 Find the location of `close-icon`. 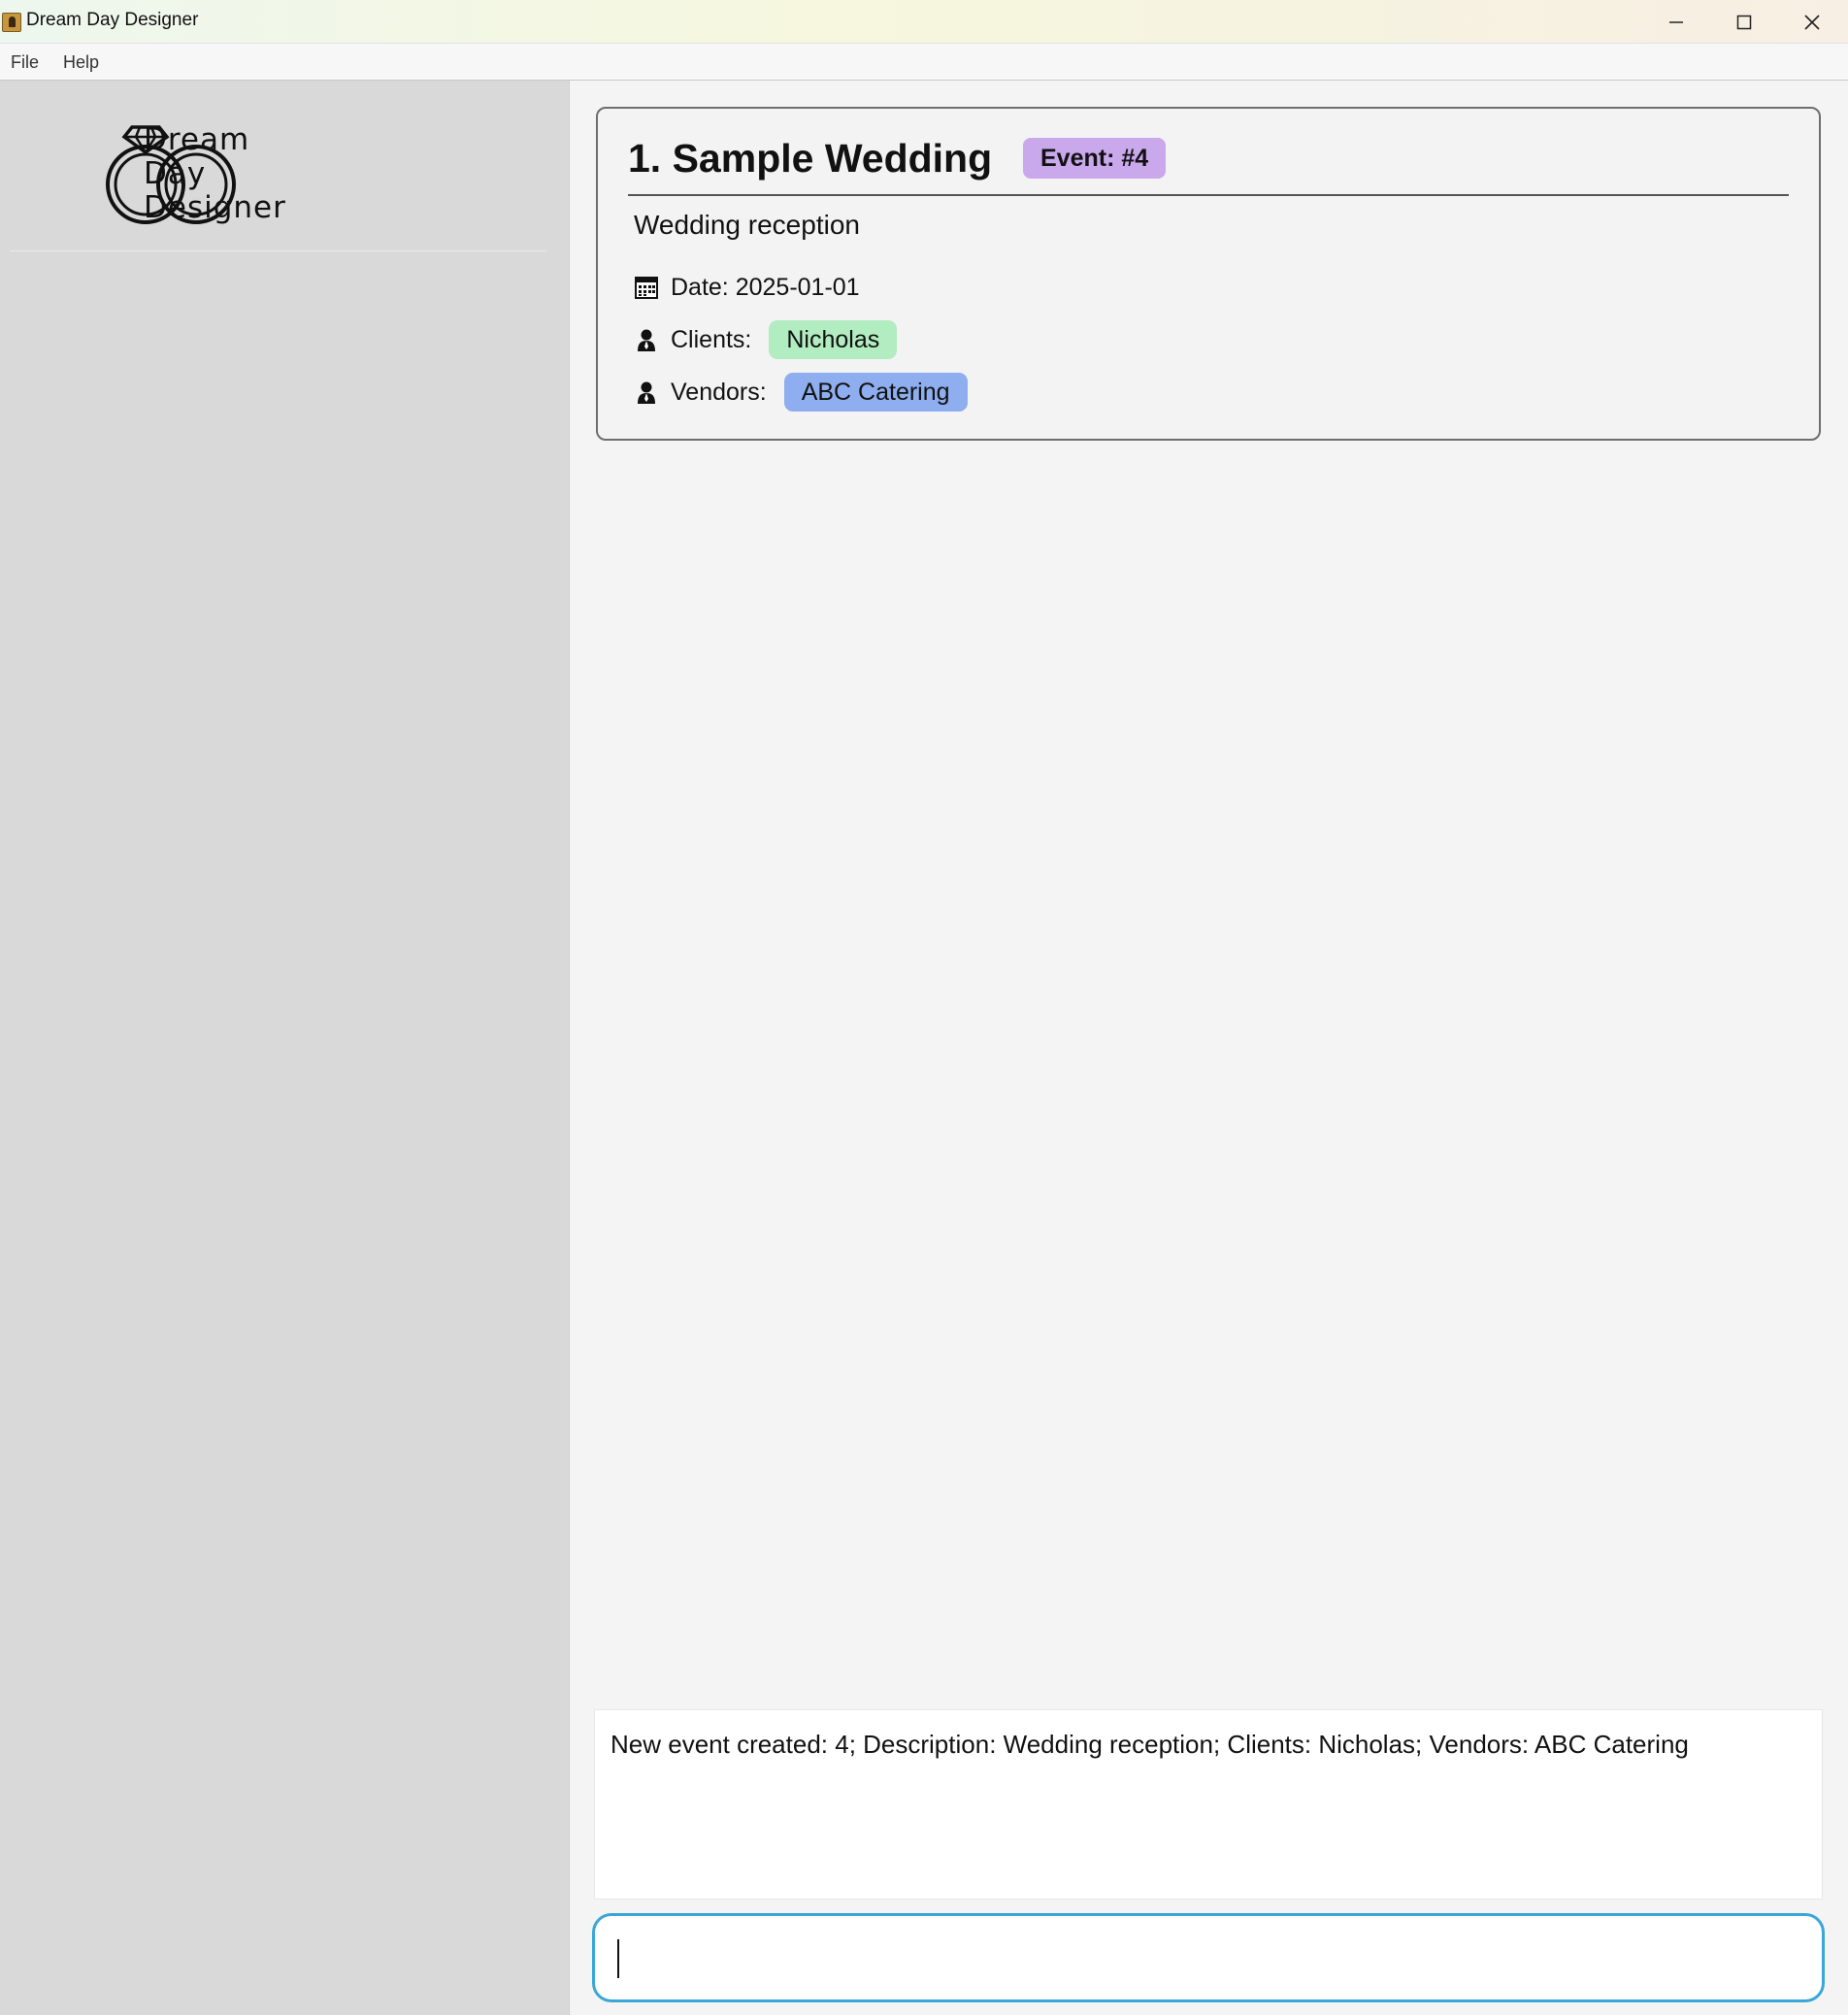

close-icon is located at coordinates (1812, 22).